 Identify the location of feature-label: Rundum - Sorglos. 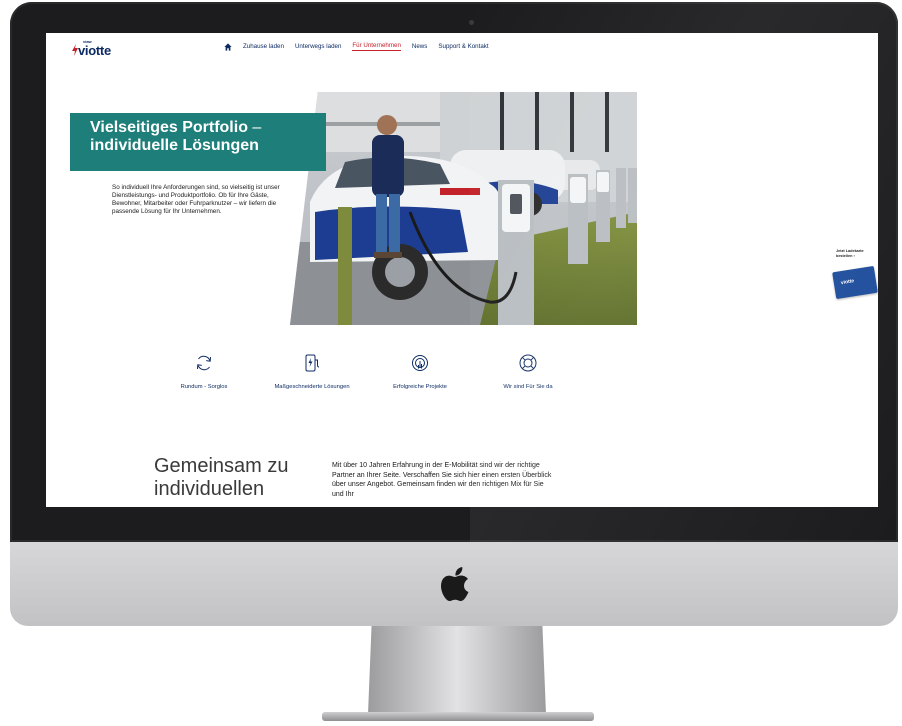
(204, 387).